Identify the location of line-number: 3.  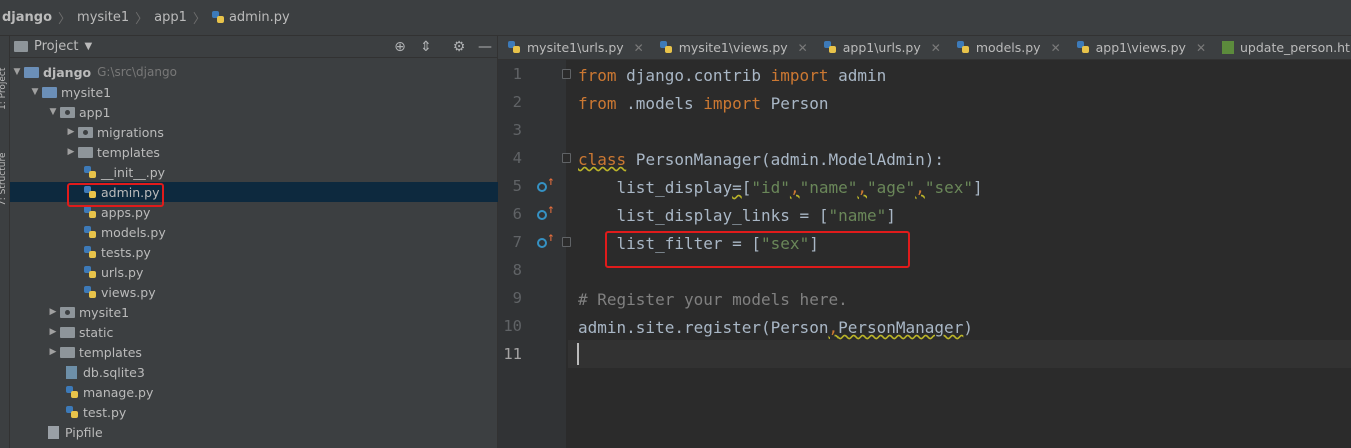
(517, 130).